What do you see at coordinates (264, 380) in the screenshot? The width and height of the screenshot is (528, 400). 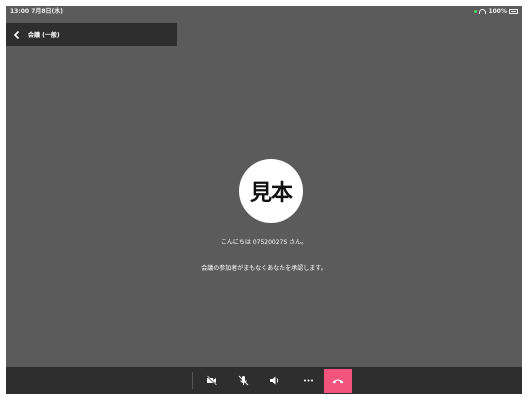 I see `call-toolbar` at bounding box center [264, 380].